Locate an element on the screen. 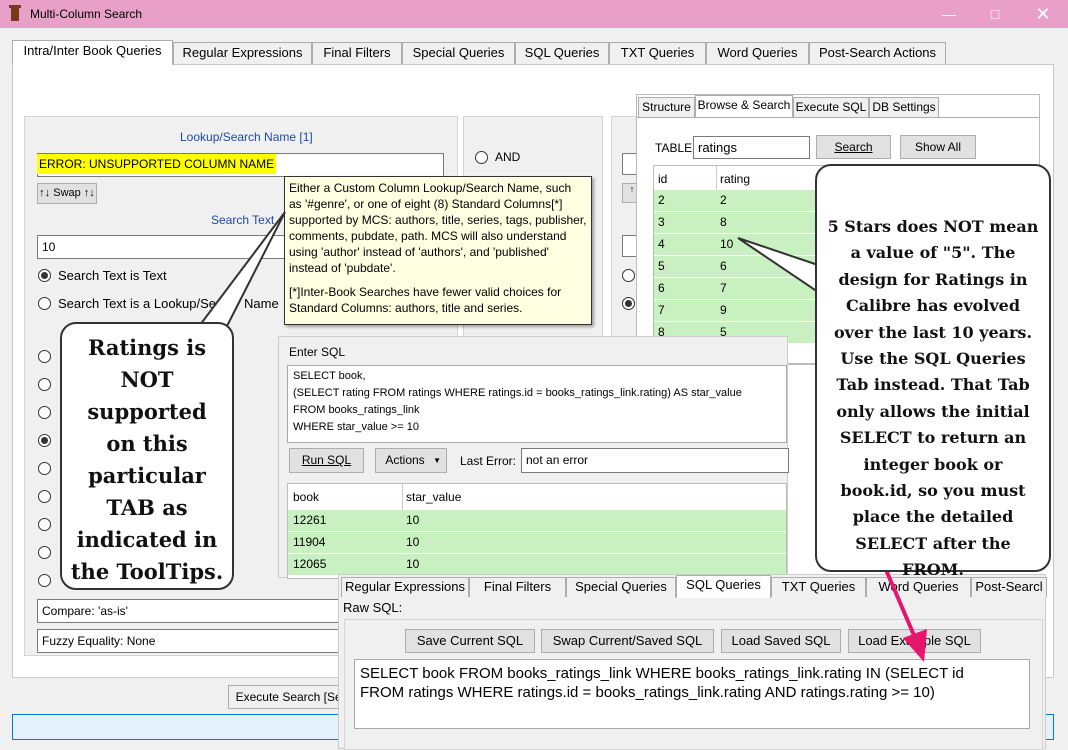  close-button: ✕ is located at coordinates (1043, 14).